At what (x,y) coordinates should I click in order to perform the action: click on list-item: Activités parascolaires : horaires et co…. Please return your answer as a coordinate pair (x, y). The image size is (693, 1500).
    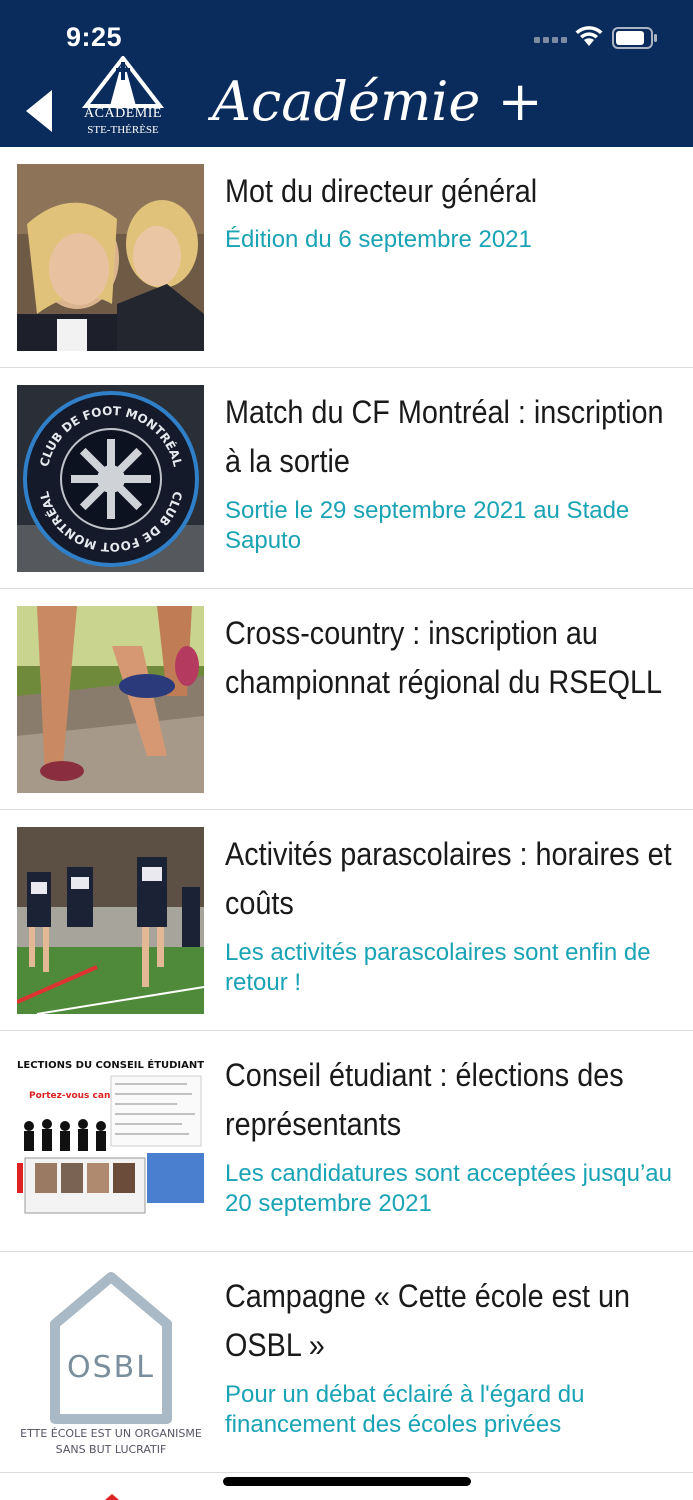
    Looking at the image, I should click on (346, 920).